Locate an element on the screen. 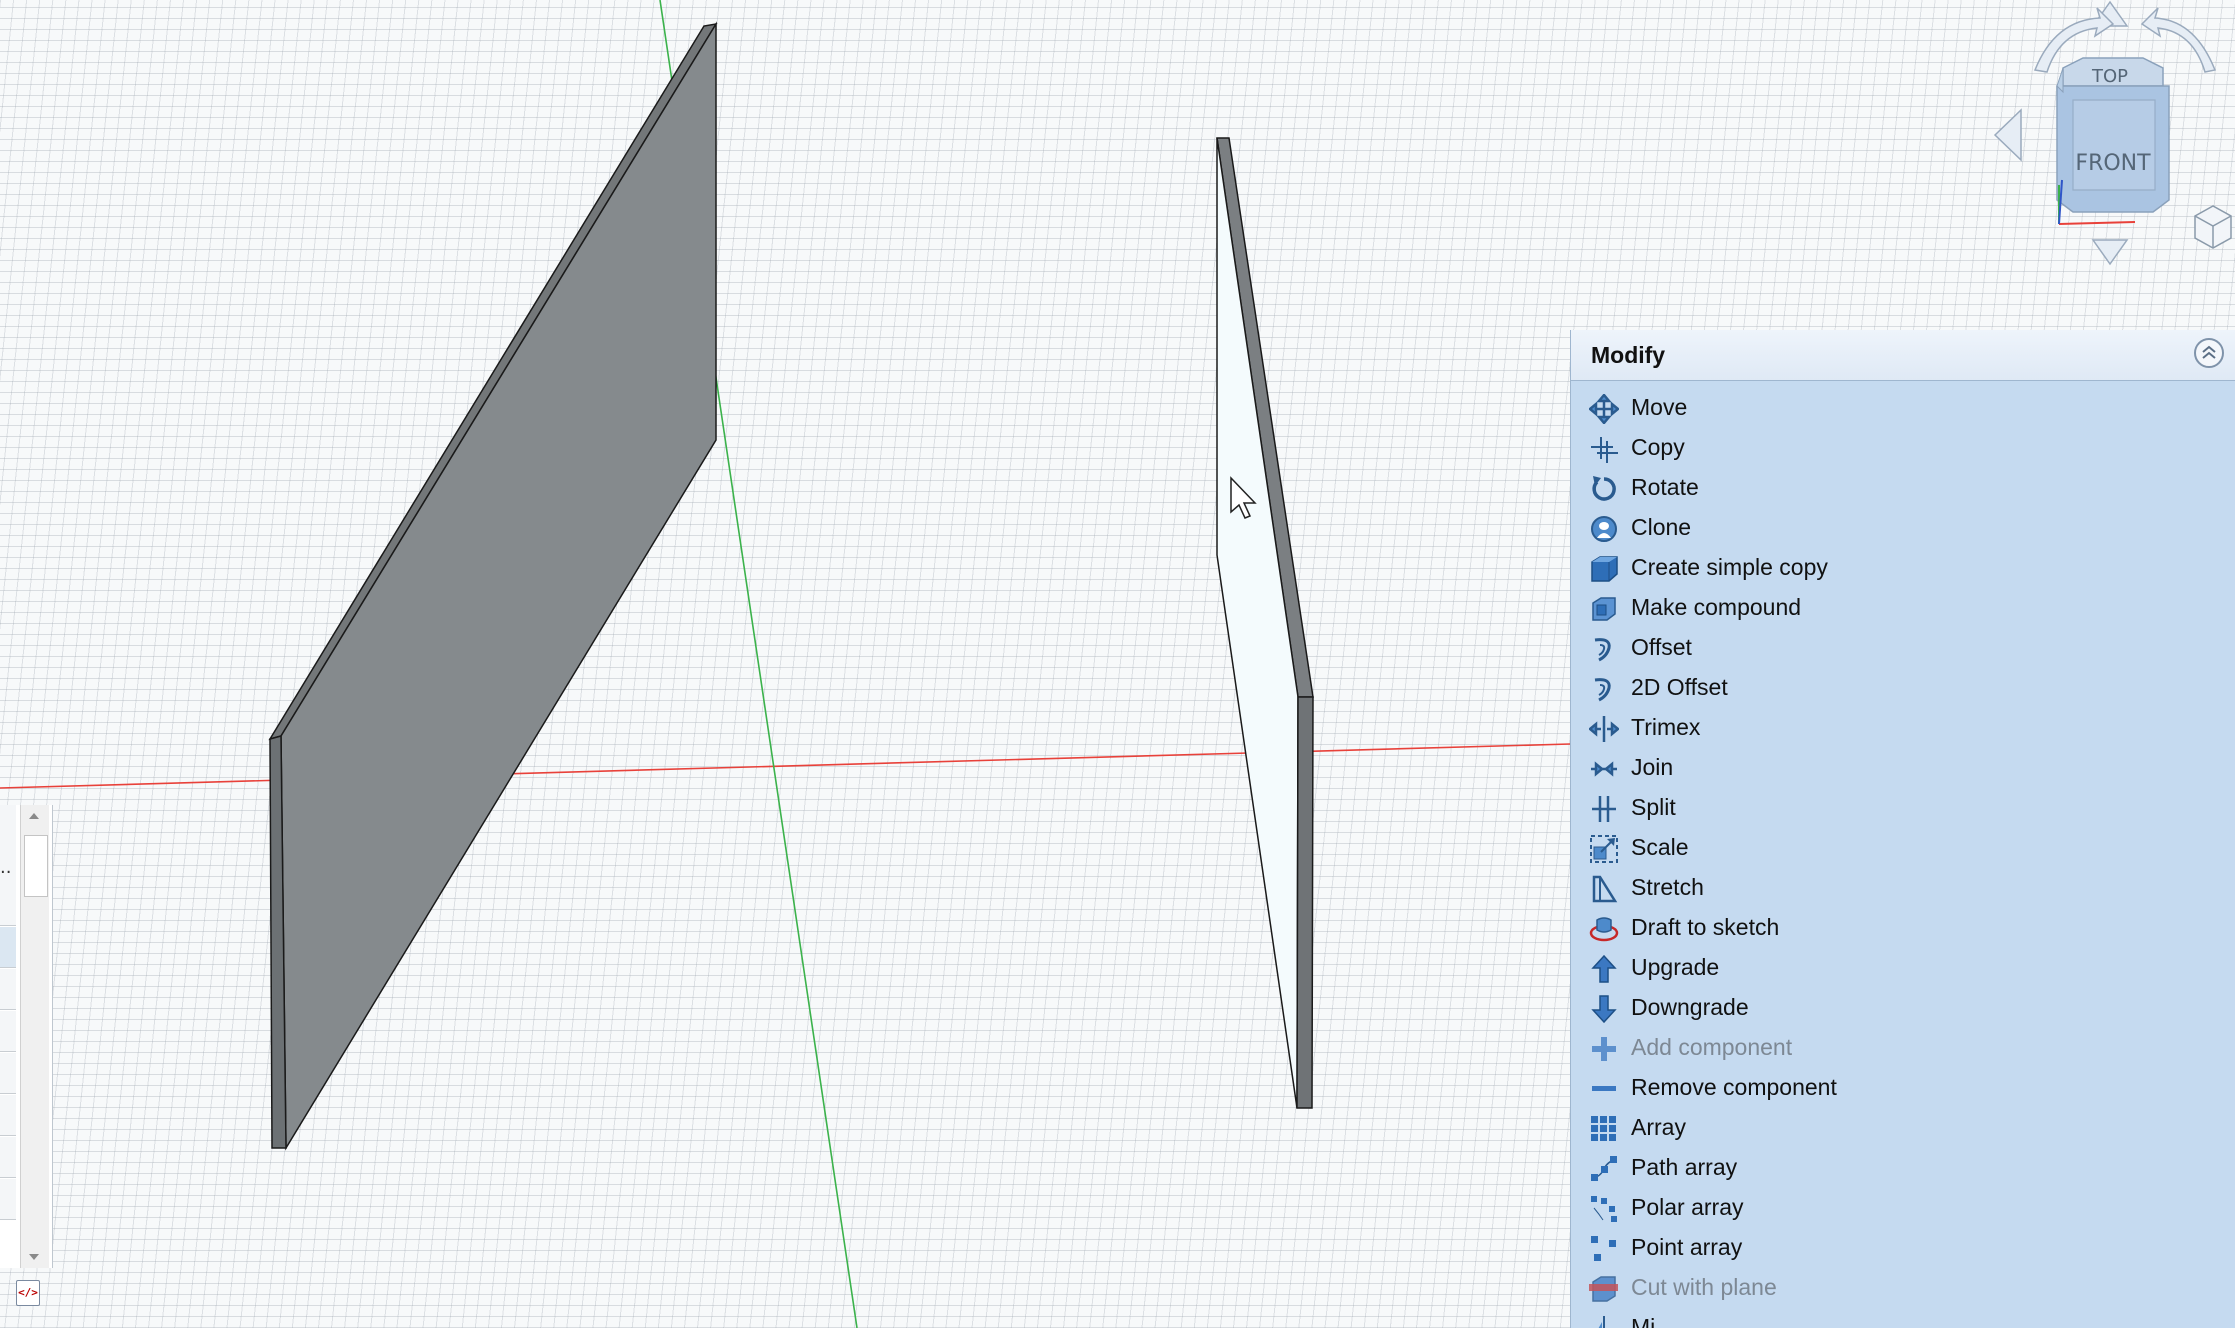 This screenshot has height=1328, width=2235. trimex-icon is located at coordinates (1604, 729).